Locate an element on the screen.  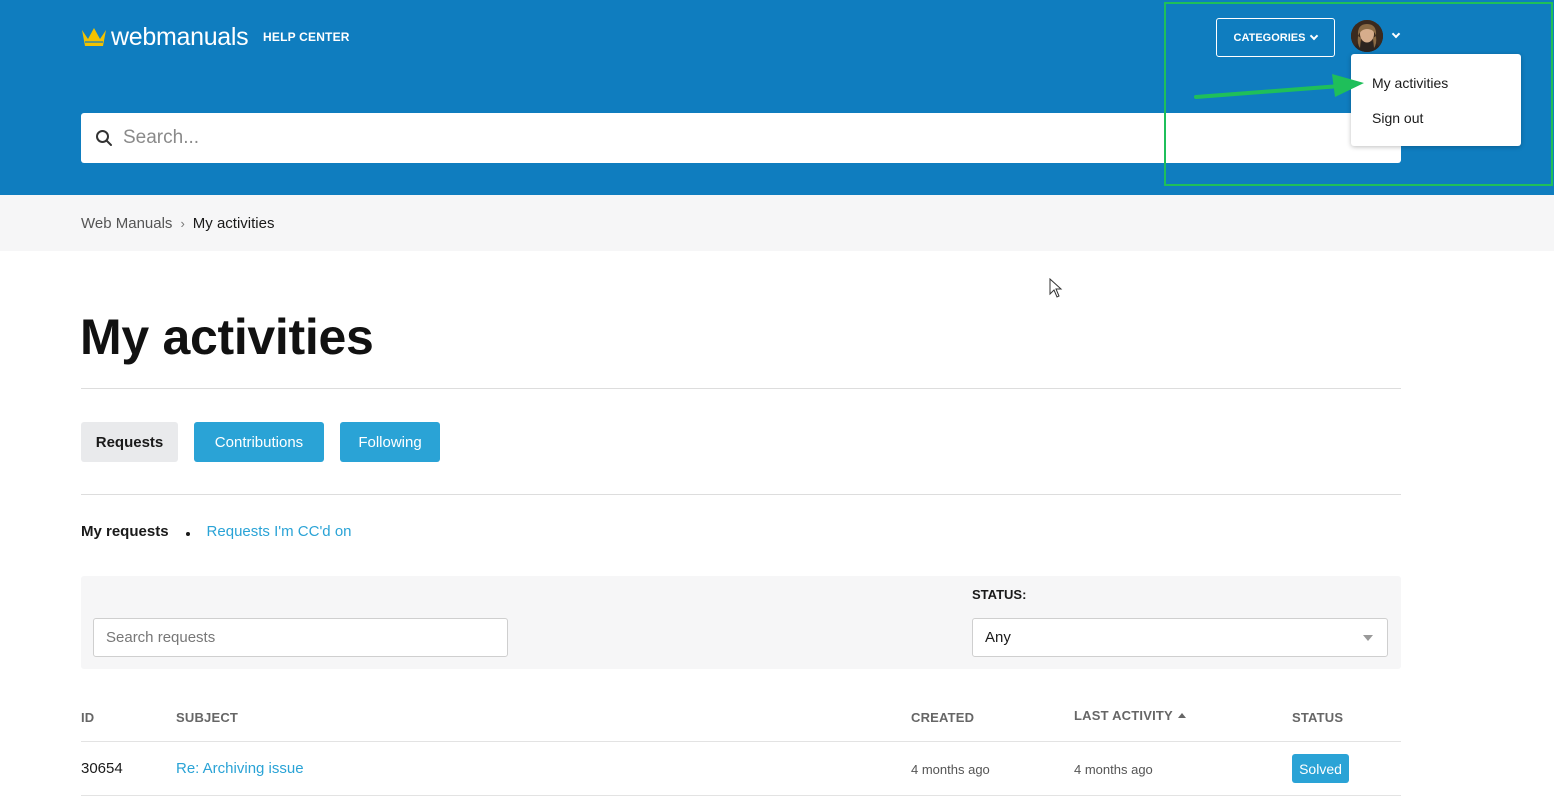
user-photo-icon is located at coordinates (1367, 36).